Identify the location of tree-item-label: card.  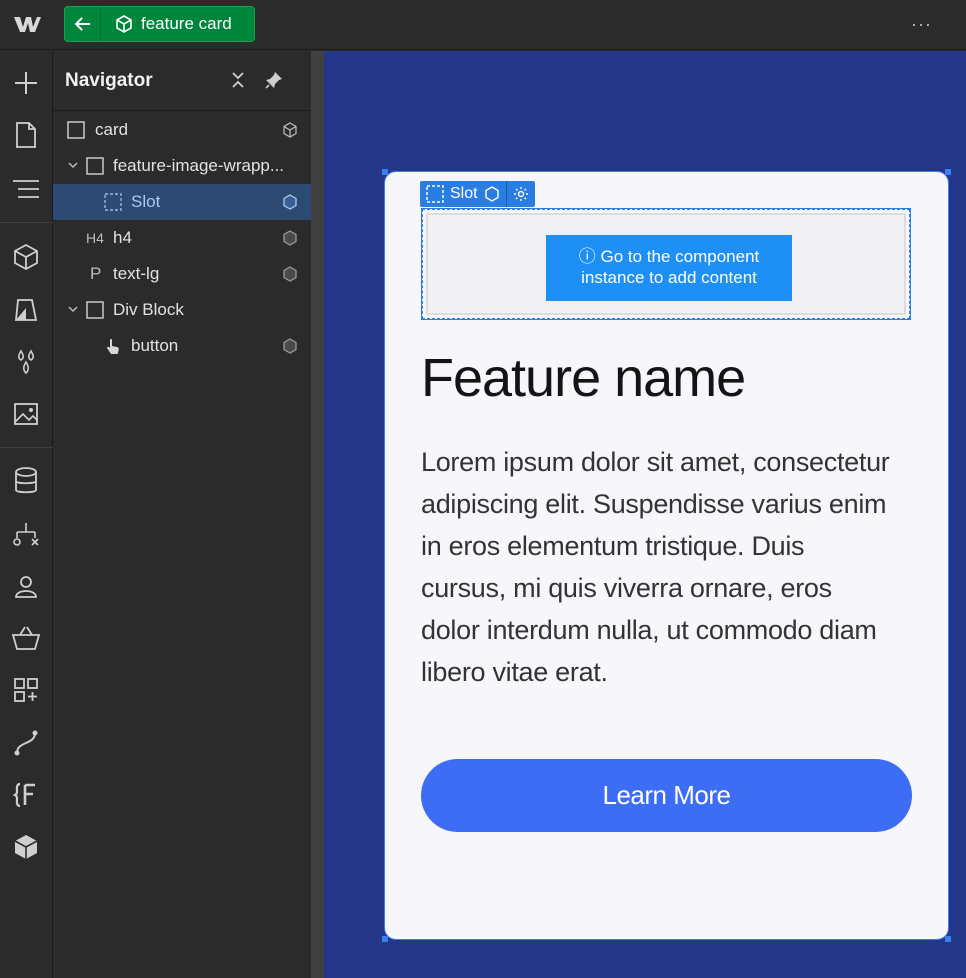
(112, 129).